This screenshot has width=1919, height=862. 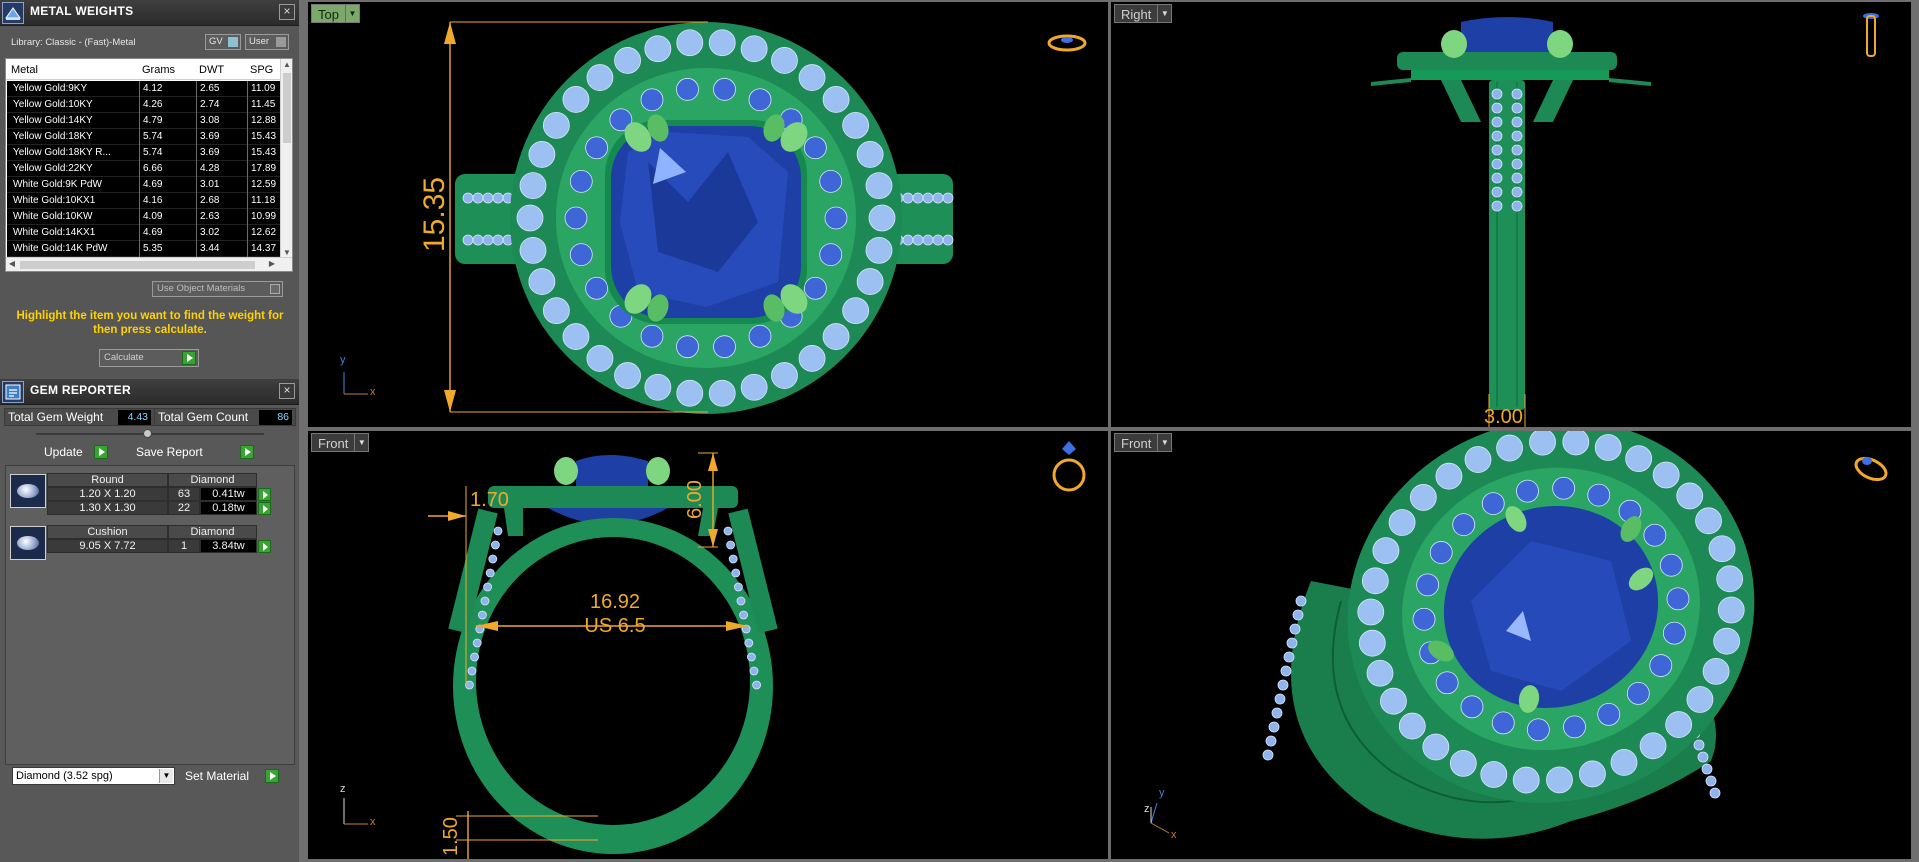 I want to click on calculate-button: Calculate, so click(x=149, y=358).